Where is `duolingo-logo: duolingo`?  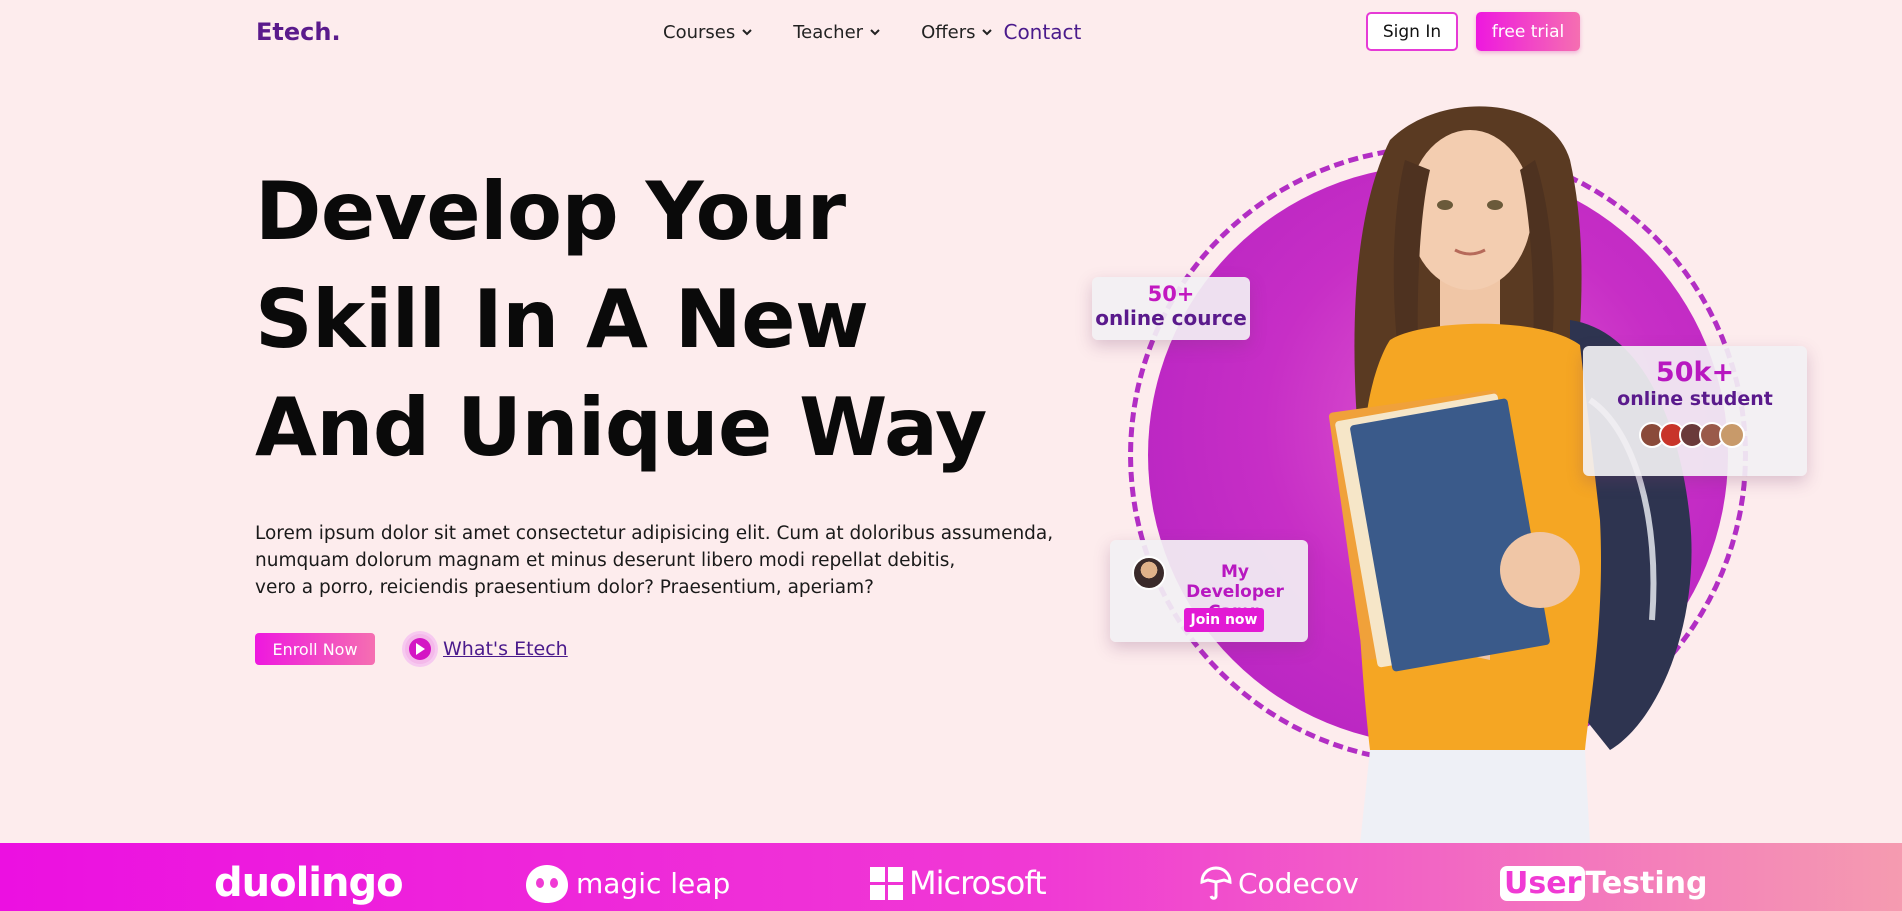 duolingo-logo: duolingo is located at coordinates (309, 883).